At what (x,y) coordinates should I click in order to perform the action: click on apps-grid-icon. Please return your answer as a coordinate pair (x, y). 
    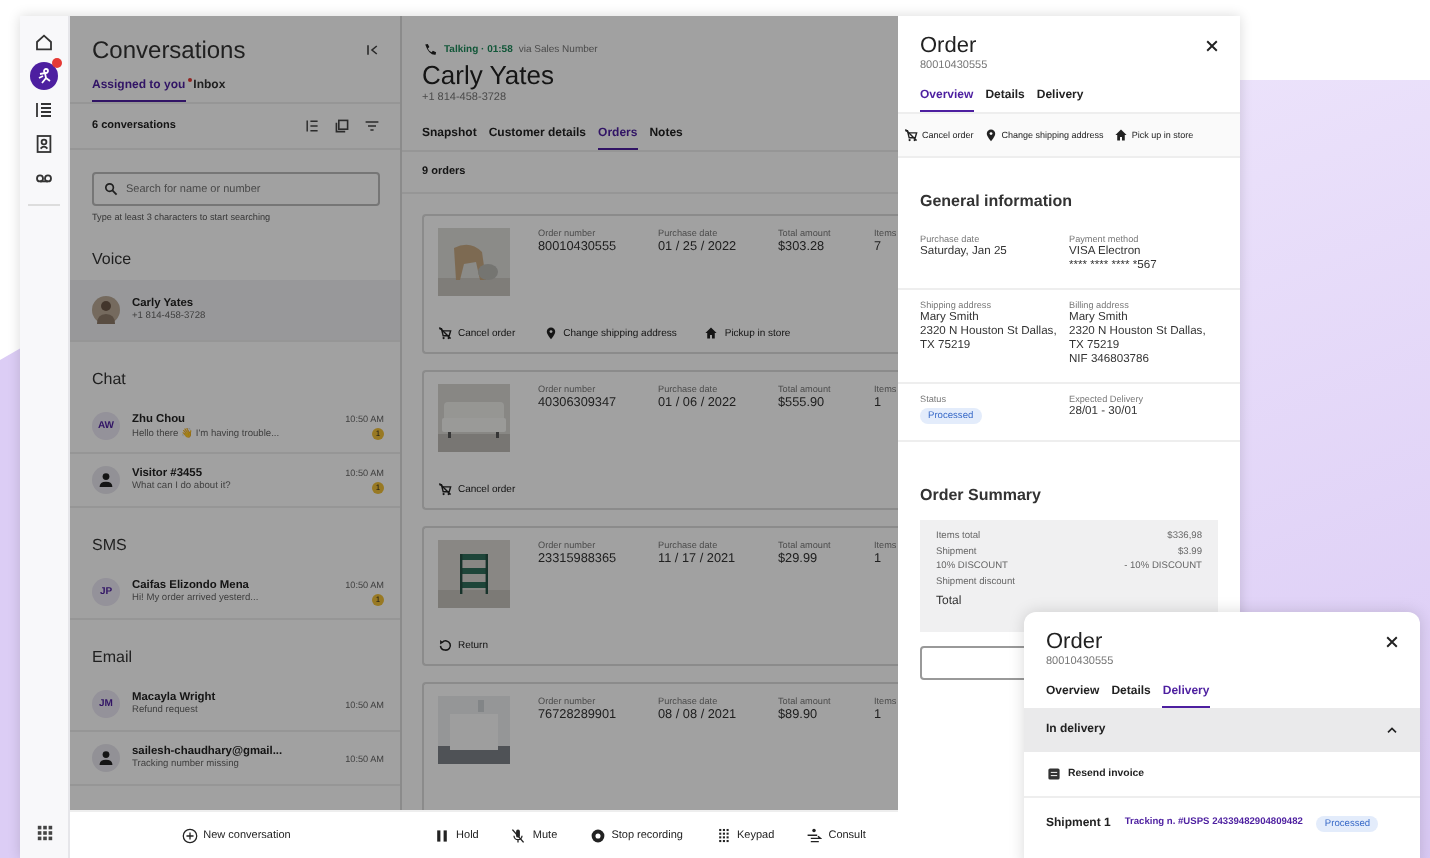
    Looking at the image, I should click on (44, 833).